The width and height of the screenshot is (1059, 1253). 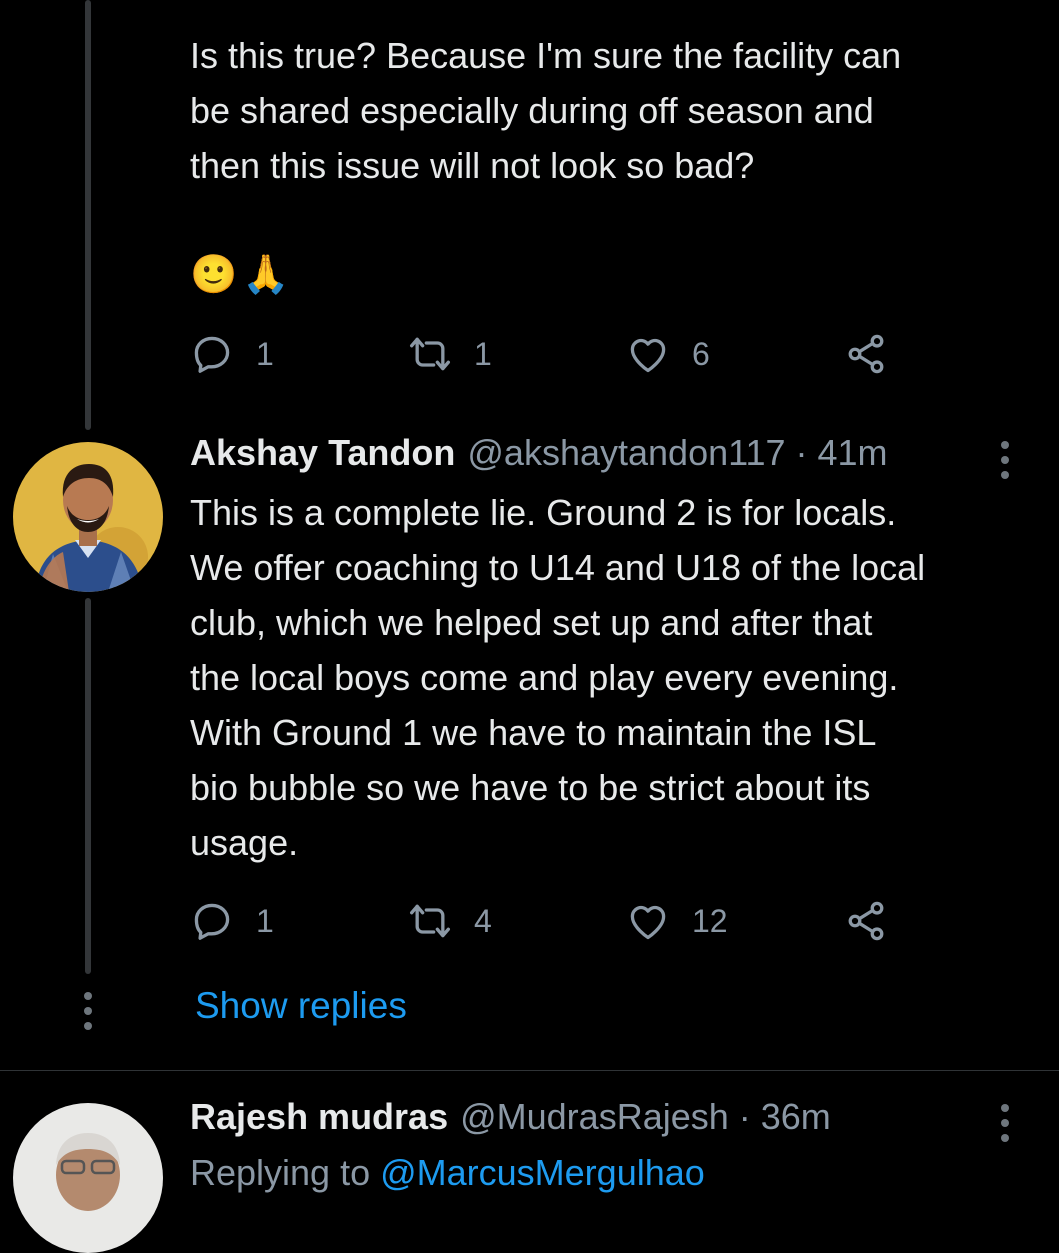 I want to click on pray-emoji: 🙏, so click(x=266, y=275).